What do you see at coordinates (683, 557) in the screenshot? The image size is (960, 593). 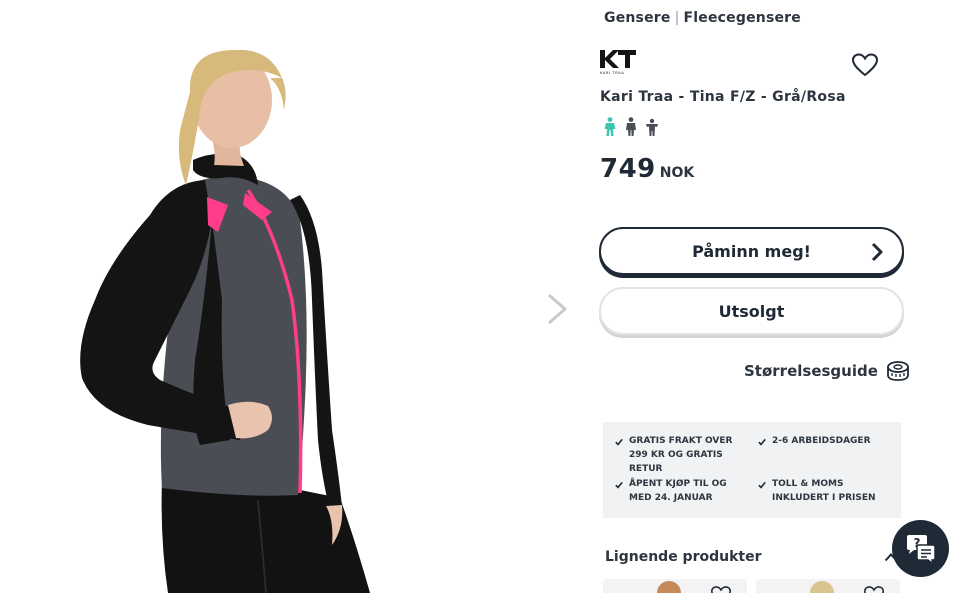 I see `similar-products-title: Lignende produkter` at bounding box center [683, 557].